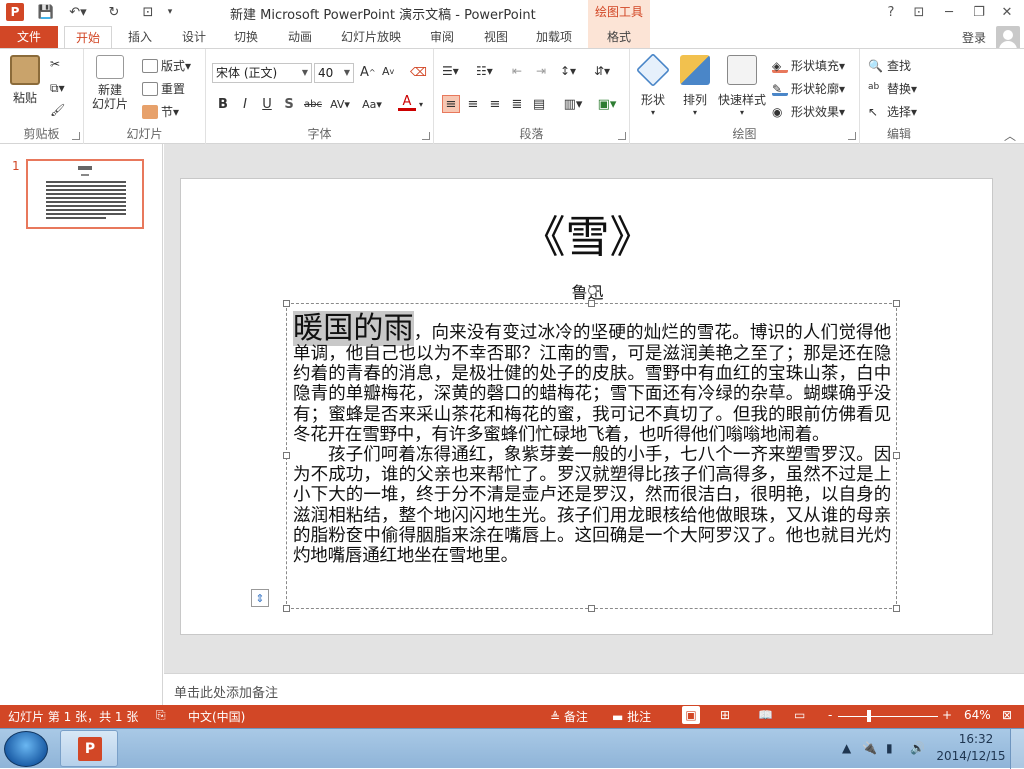  I want to click on select-button: ↖ 选择 ▾, so click(892, 111).